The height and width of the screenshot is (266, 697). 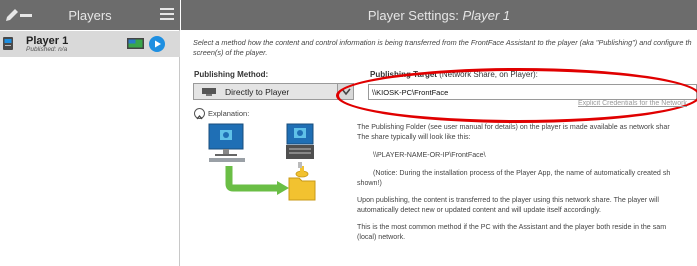 What do you see at coordinates (262, 162) in the screenshot?
I see `publishing-illustration` at bounding box center [262, 162].